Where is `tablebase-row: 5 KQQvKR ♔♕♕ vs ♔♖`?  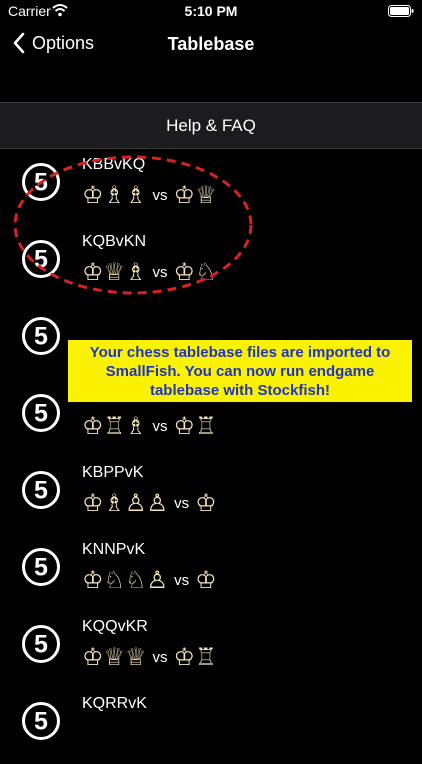 tablebase-row: 5 KQQvKR ♔♕♕ vs ♔♖ is located at coordinates (211, 648).